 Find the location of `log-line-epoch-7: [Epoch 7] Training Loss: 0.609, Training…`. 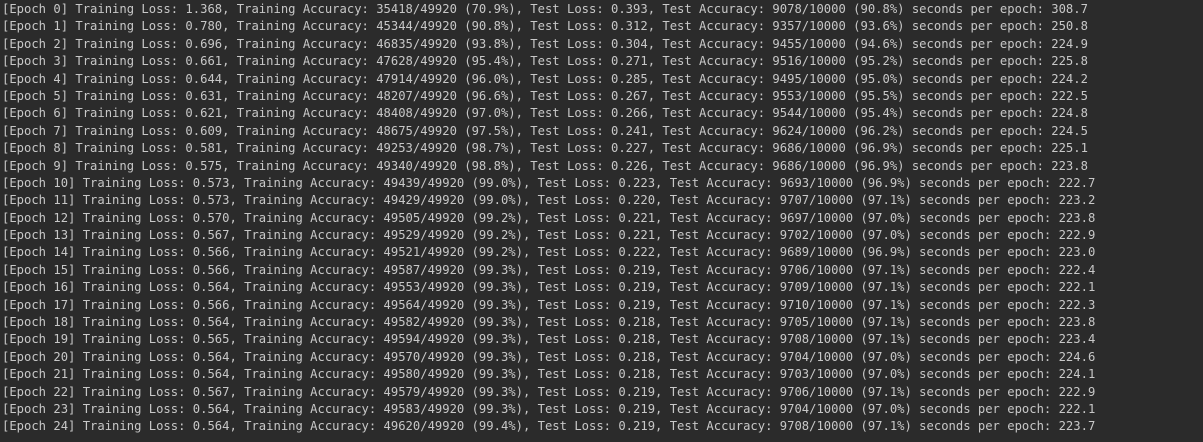

log-line-epoch-7: [Epoch 7] Training Loss: 0.609, Training… is located at coordinates (545, 130).